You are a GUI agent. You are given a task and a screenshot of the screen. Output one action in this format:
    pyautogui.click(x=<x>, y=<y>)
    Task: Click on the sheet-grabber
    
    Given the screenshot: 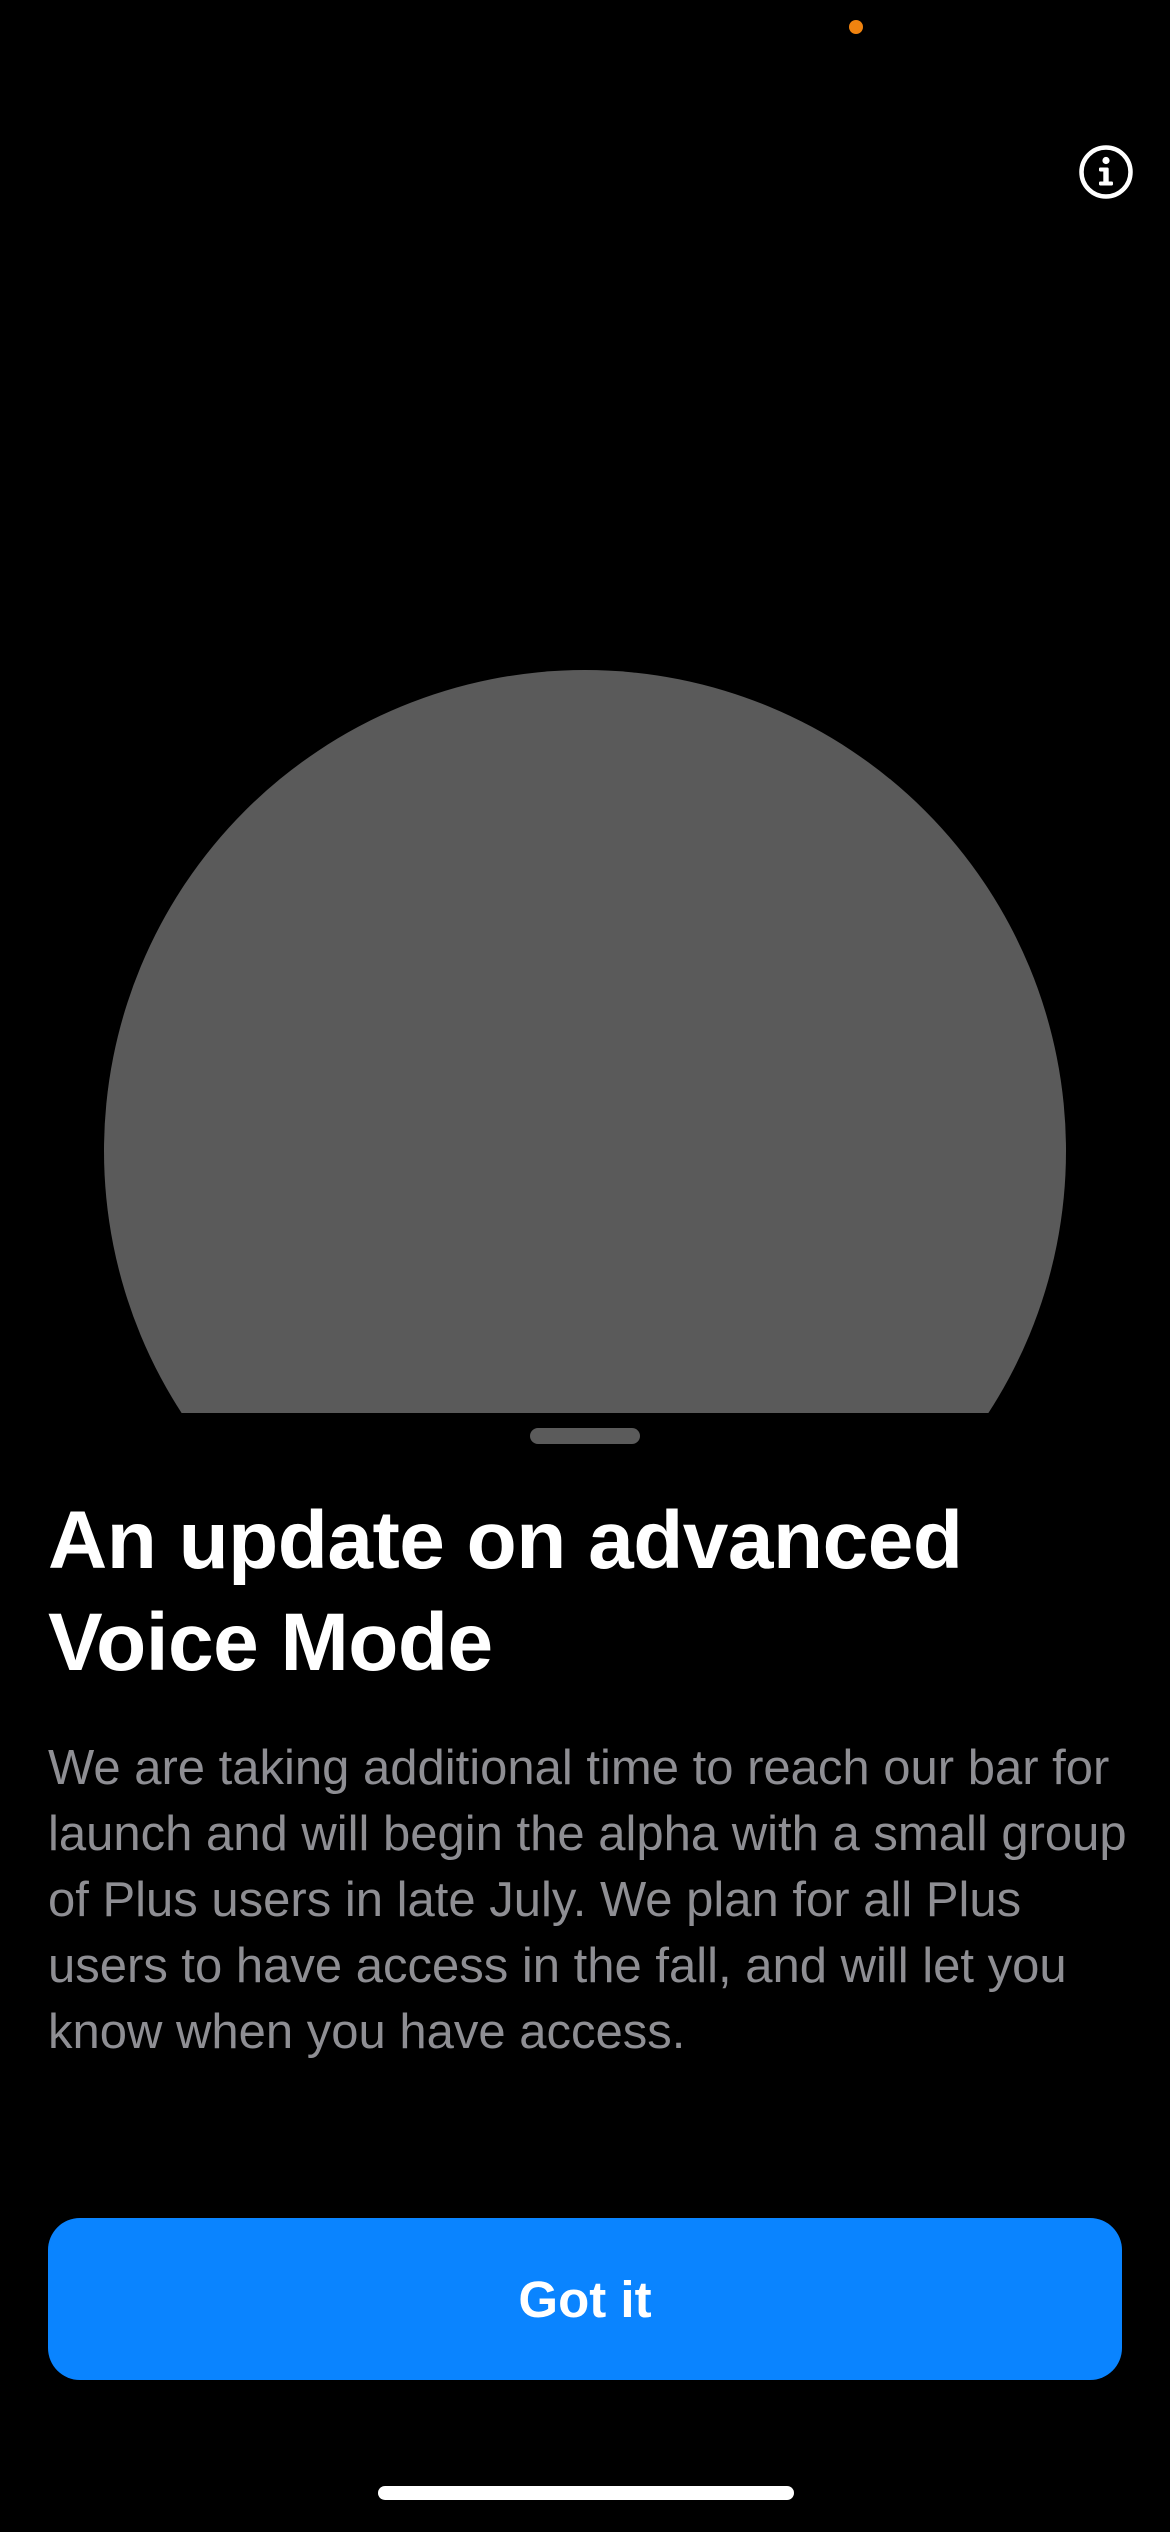 What is the action you would take?
    pyautogui.click(x=585, y=1436)
    